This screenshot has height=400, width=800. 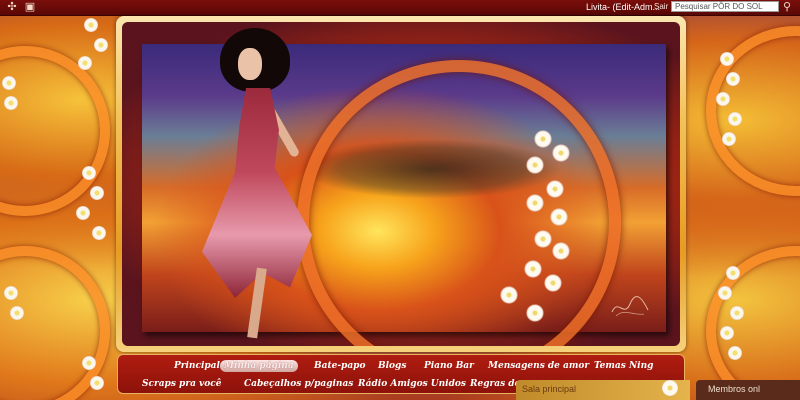 What do you see at coordinates (298, 384) in the screenshot?
I see `nav-item-cabecalhos: Cabeçalhos p/paginas` at bounding box center [298, 384].